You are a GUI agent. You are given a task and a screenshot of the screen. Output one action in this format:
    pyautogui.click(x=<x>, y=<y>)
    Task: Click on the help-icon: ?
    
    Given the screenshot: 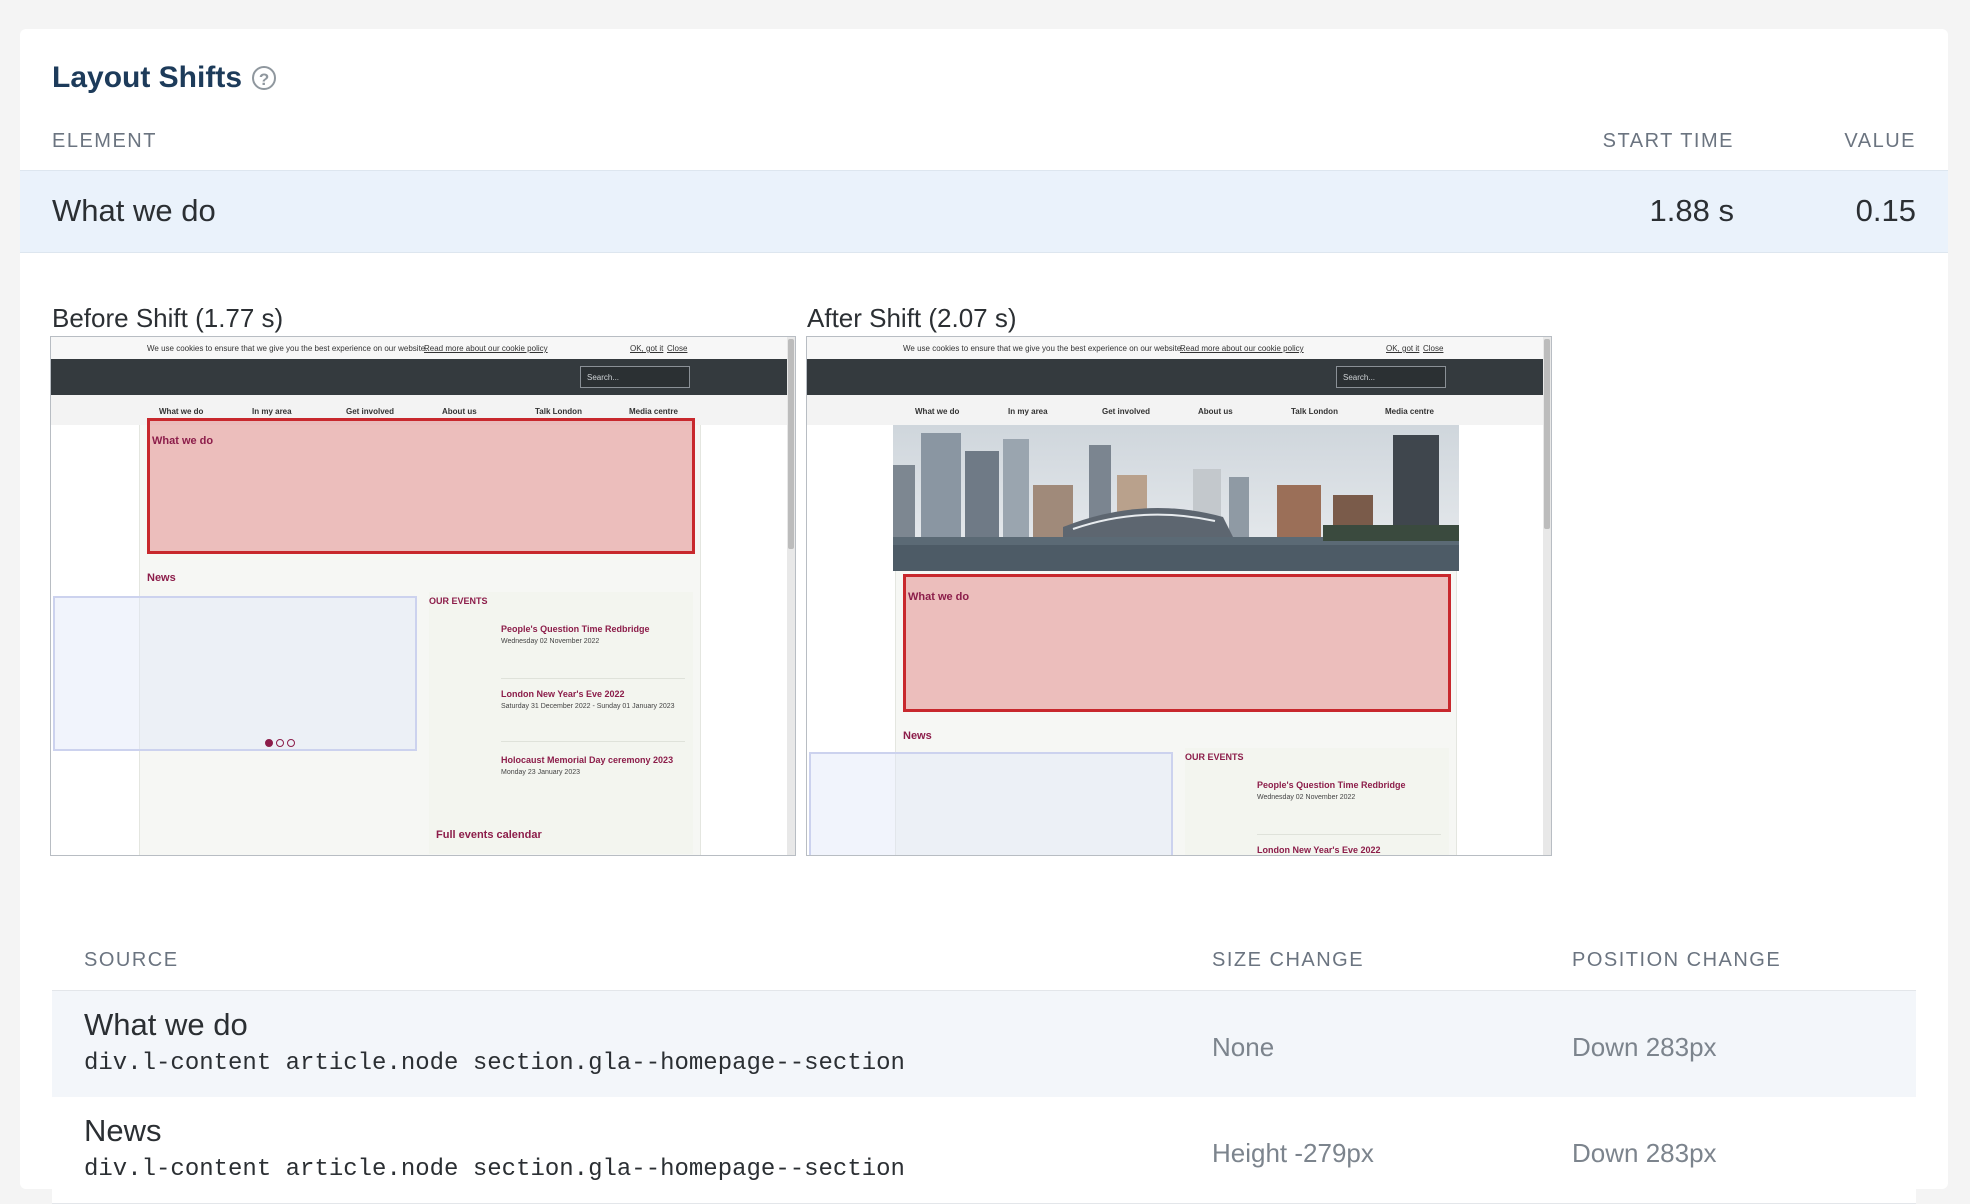 What is the action you would take?
    pyautogui.click(x=264, y=78)
    